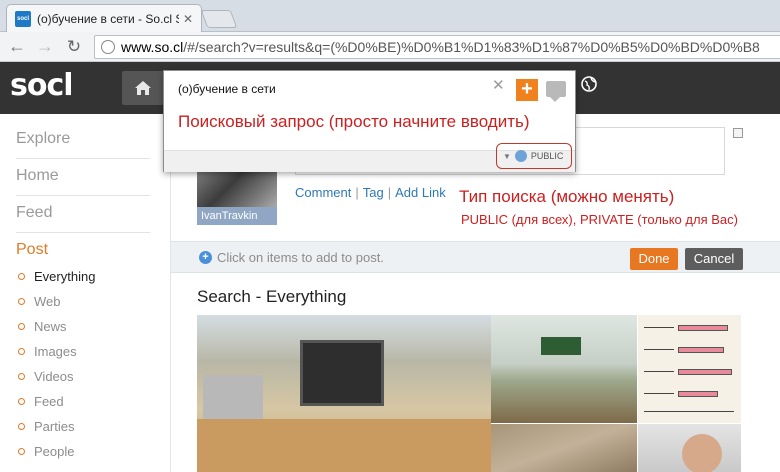 This screenshot has width=780, height=472. What do you see at coordinates (564, 448) in the screenshot?
I see `result-image-sand-drawing` at bounding box center [564, 448].